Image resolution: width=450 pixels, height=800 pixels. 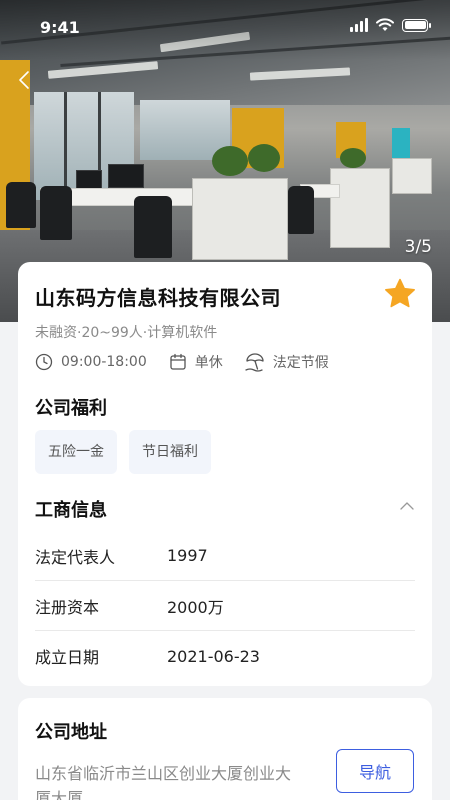 I want to click on chevron-up-icon, so click(x=407, y=506).